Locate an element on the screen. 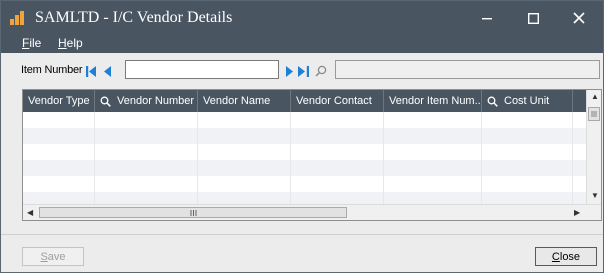 This screenshot has width=604, height=273. column-header-label: Vendor Type is located at coordinates (59, 101).